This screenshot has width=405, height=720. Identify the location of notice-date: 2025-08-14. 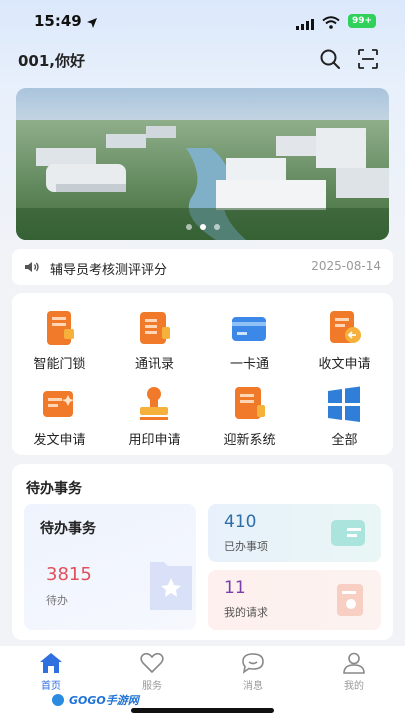
(346, 266).